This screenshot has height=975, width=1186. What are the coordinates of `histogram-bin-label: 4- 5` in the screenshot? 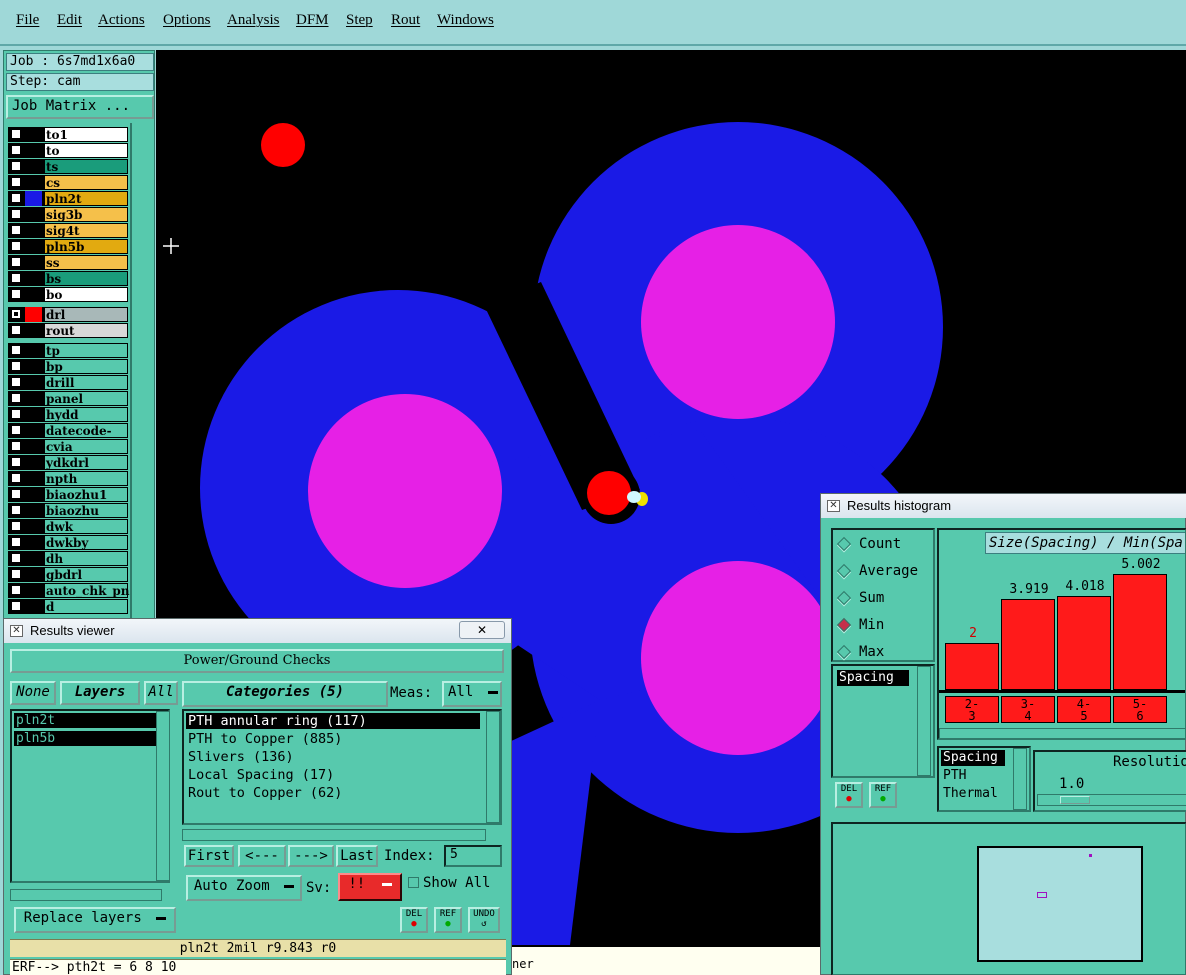 It's located at (1084, 709).